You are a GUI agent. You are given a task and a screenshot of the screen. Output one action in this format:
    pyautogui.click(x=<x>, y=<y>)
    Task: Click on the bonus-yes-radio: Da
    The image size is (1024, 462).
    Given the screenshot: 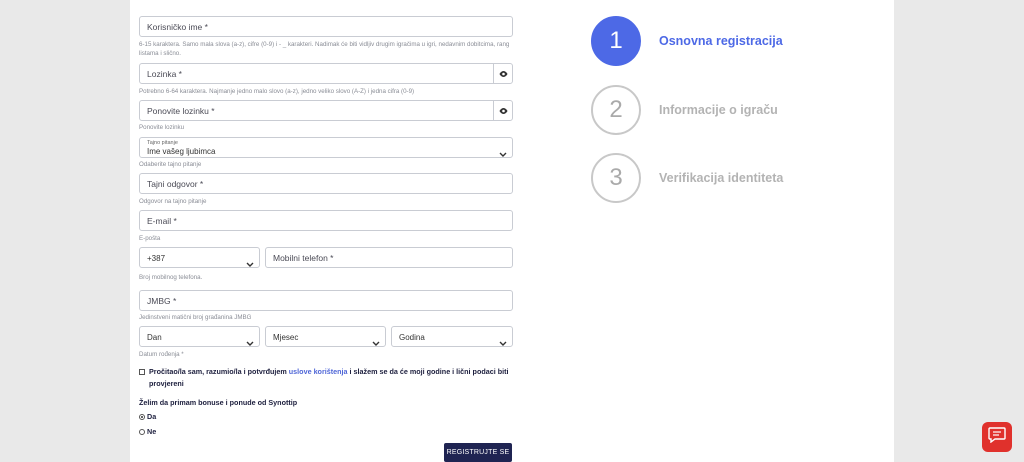 What is the action you would take?
    pyautogui.click(x=147, y=416)
    